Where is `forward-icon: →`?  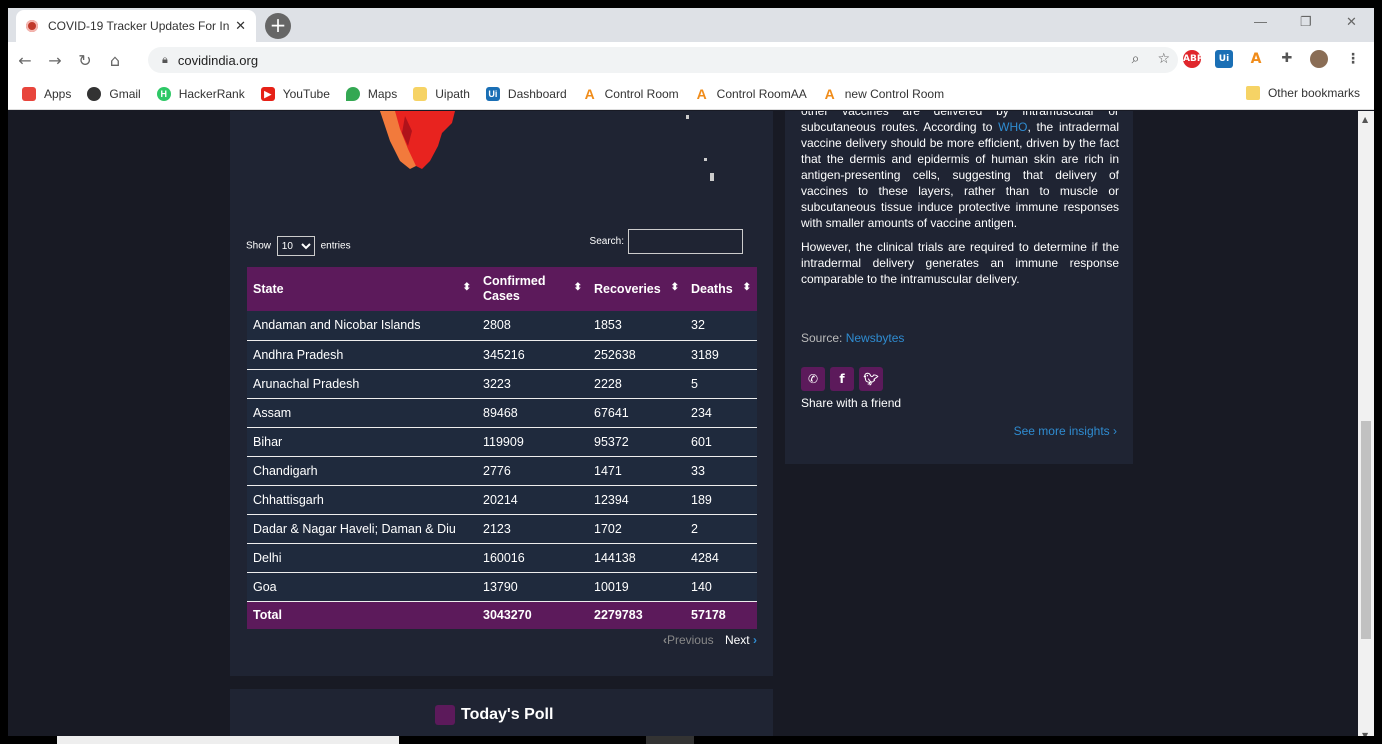
forward-icon: → is located at coordinates (55, 60).